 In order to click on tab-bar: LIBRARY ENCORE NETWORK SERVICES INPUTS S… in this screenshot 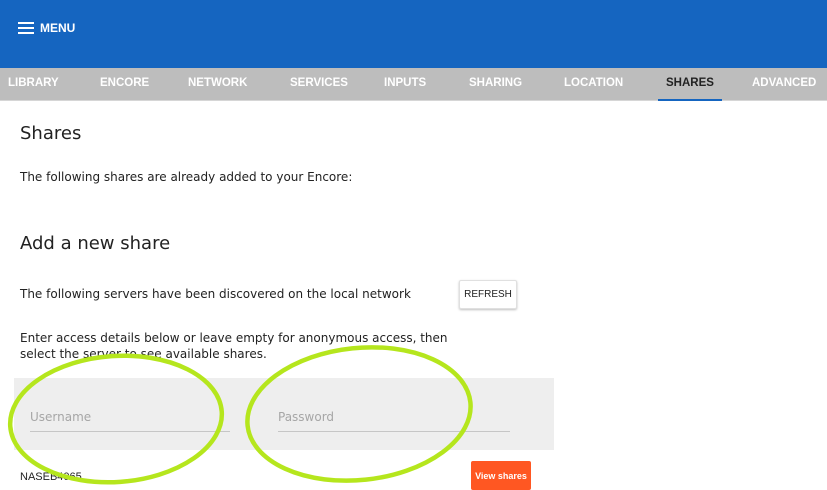, I will do `click(413, 84)`.